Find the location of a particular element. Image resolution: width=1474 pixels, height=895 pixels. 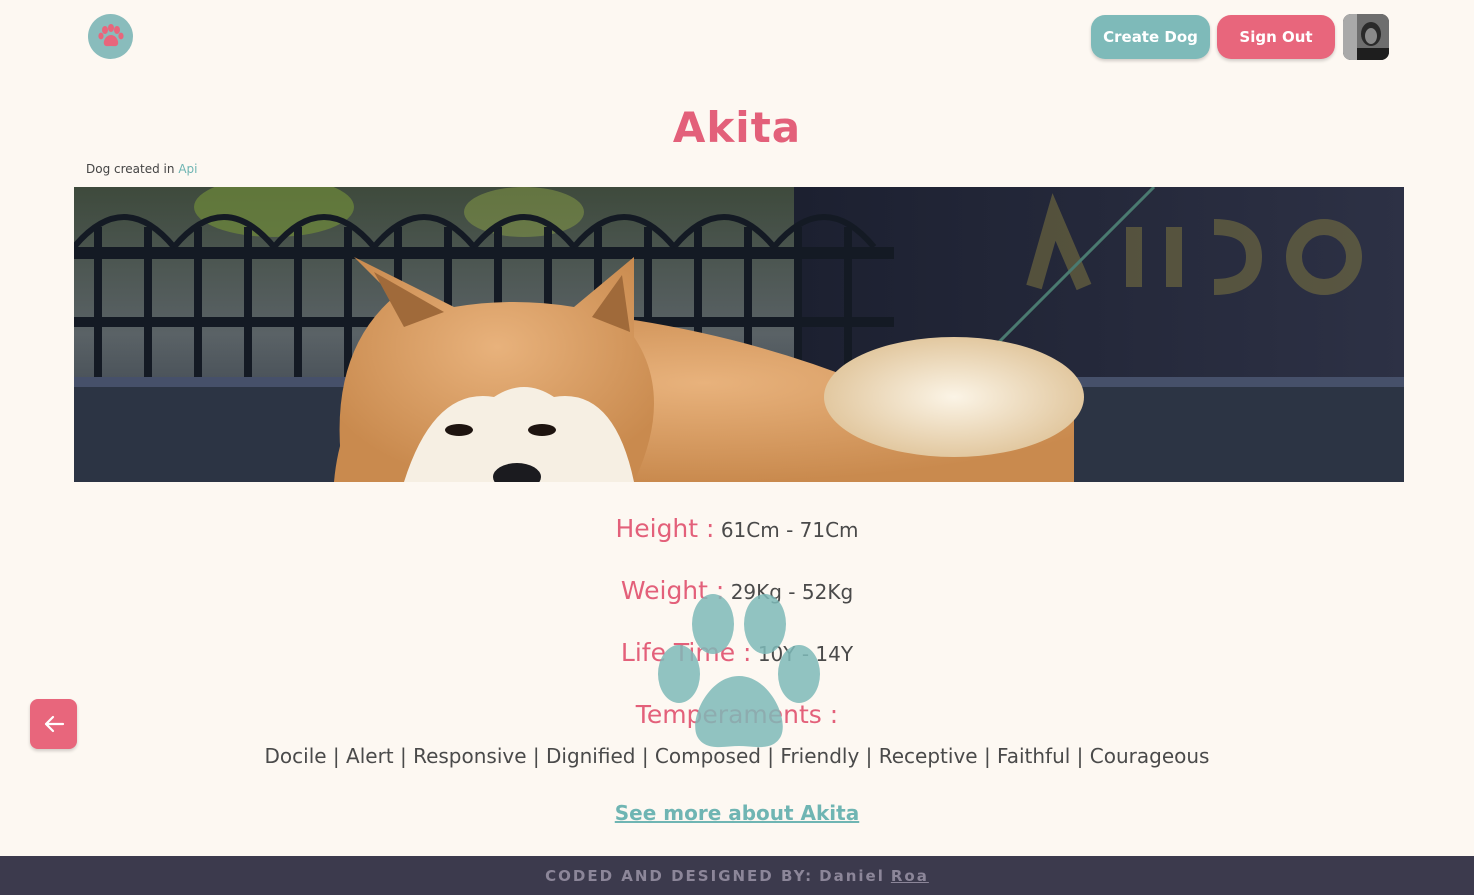

dog-name-title: Akita is located at coordinates (737, 127).